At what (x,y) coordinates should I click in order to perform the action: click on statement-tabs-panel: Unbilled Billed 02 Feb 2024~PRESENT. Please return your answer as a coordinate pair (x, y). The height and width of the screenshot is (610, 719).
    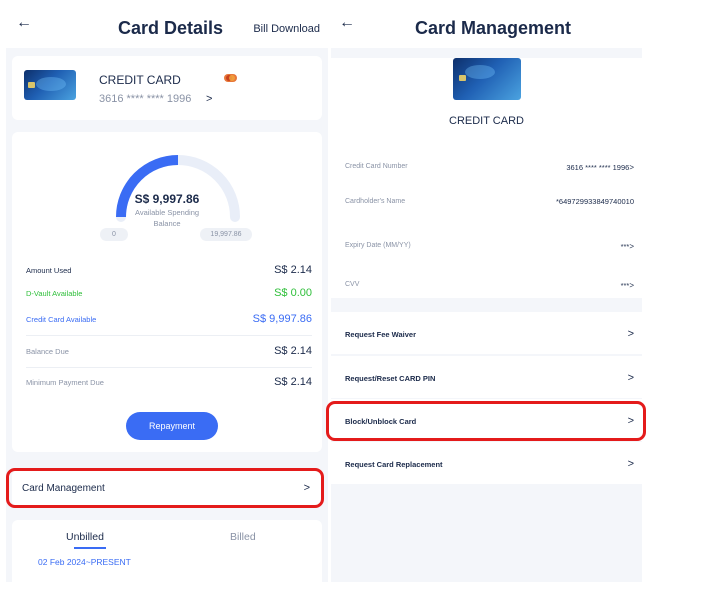
    Looking at the image, I should click on (167, 551).